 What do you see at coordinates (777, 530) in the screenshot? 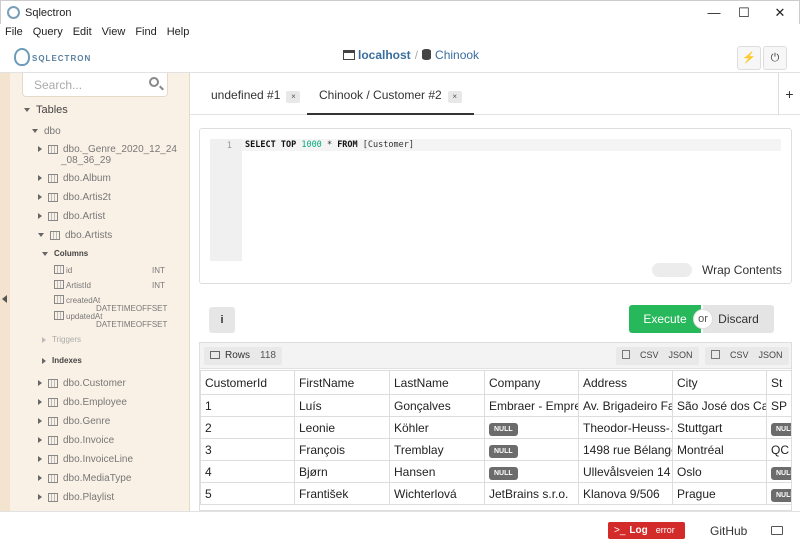
I see `keyboard-icon` at bounding box center [777, 530].